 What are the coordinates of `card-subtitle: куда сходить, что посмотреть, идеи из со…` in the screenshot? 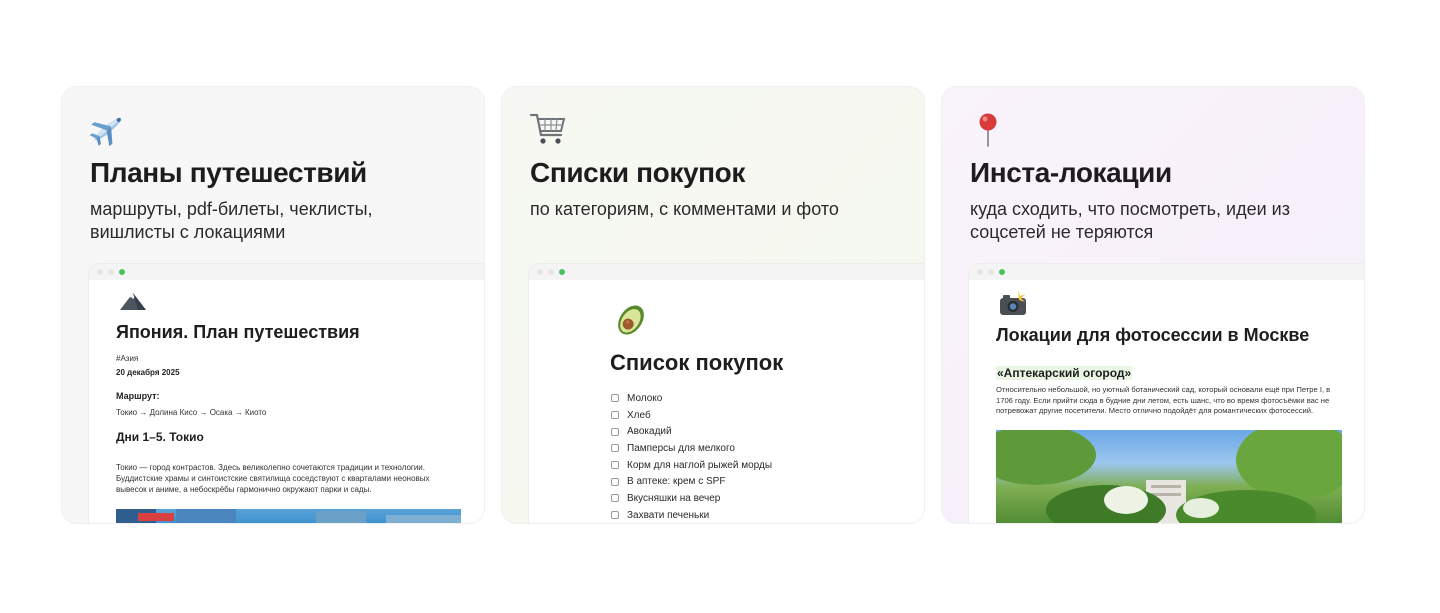 It's located at (1130, 220).